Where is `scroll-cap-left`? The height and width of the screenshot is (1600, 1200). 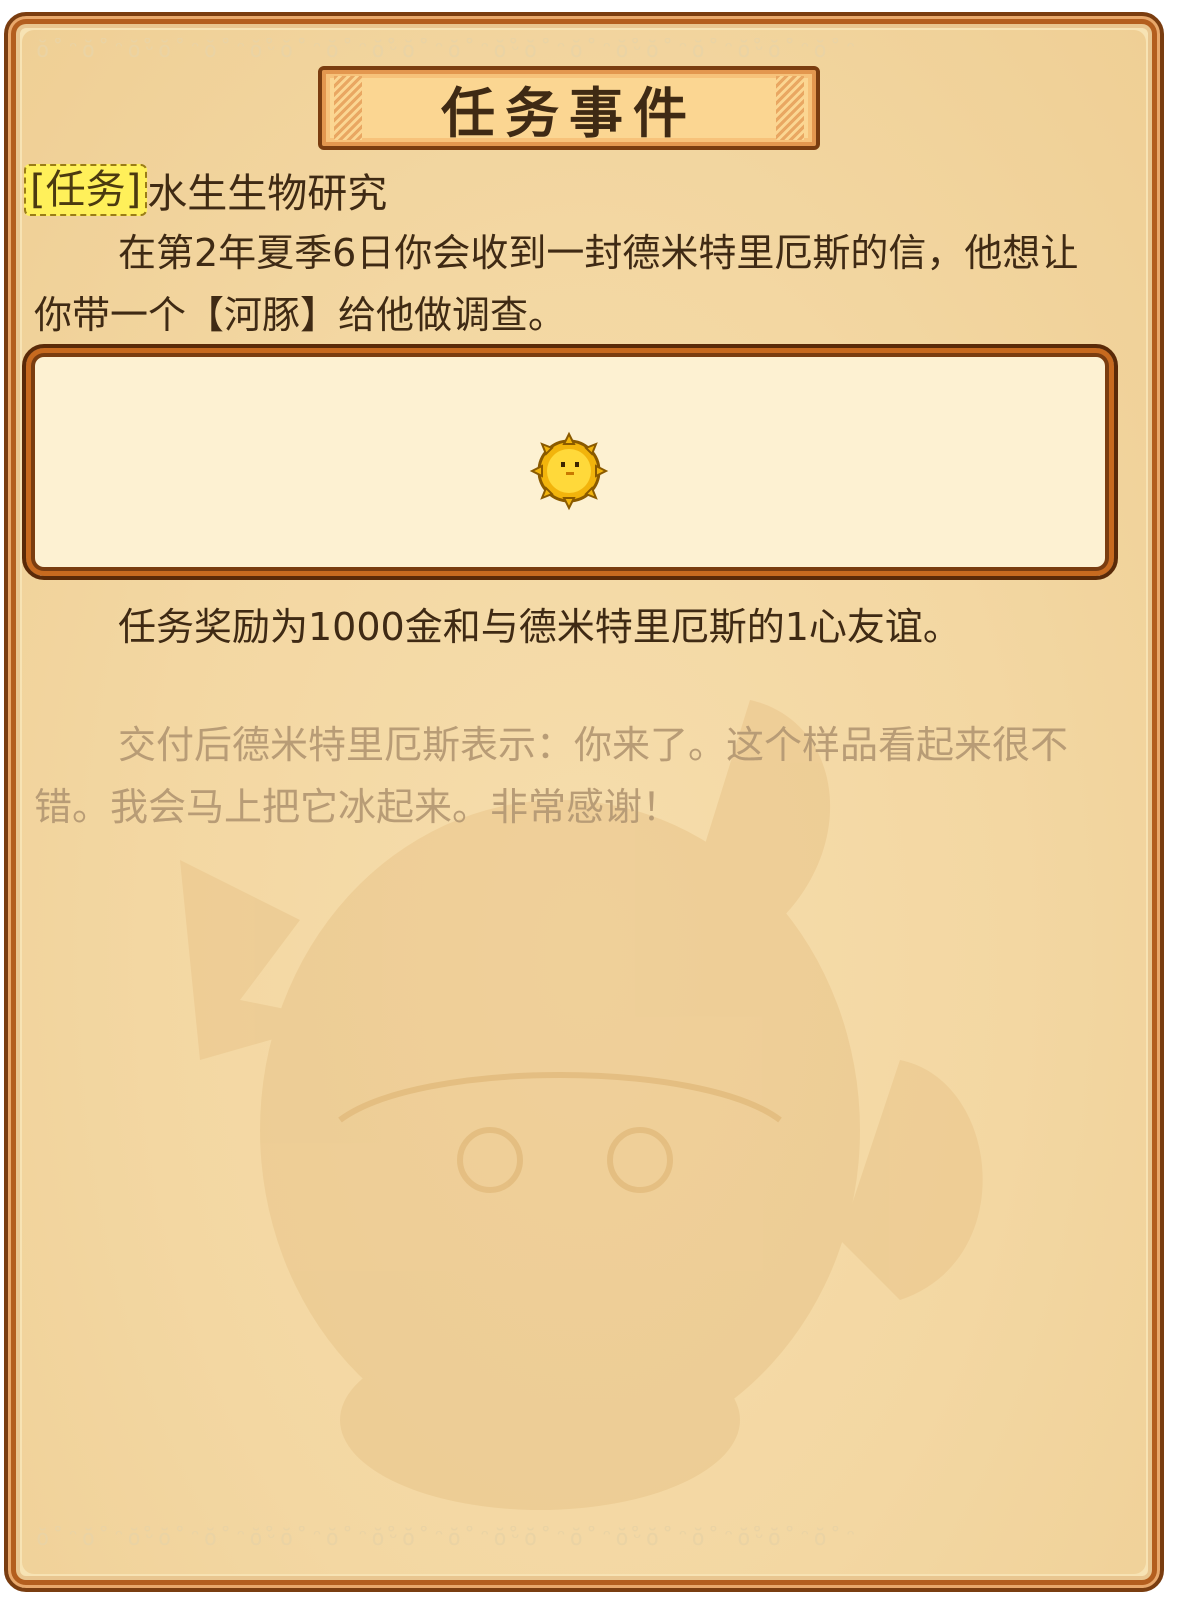
scroll-cap-left is located at coordinates (348, 108).